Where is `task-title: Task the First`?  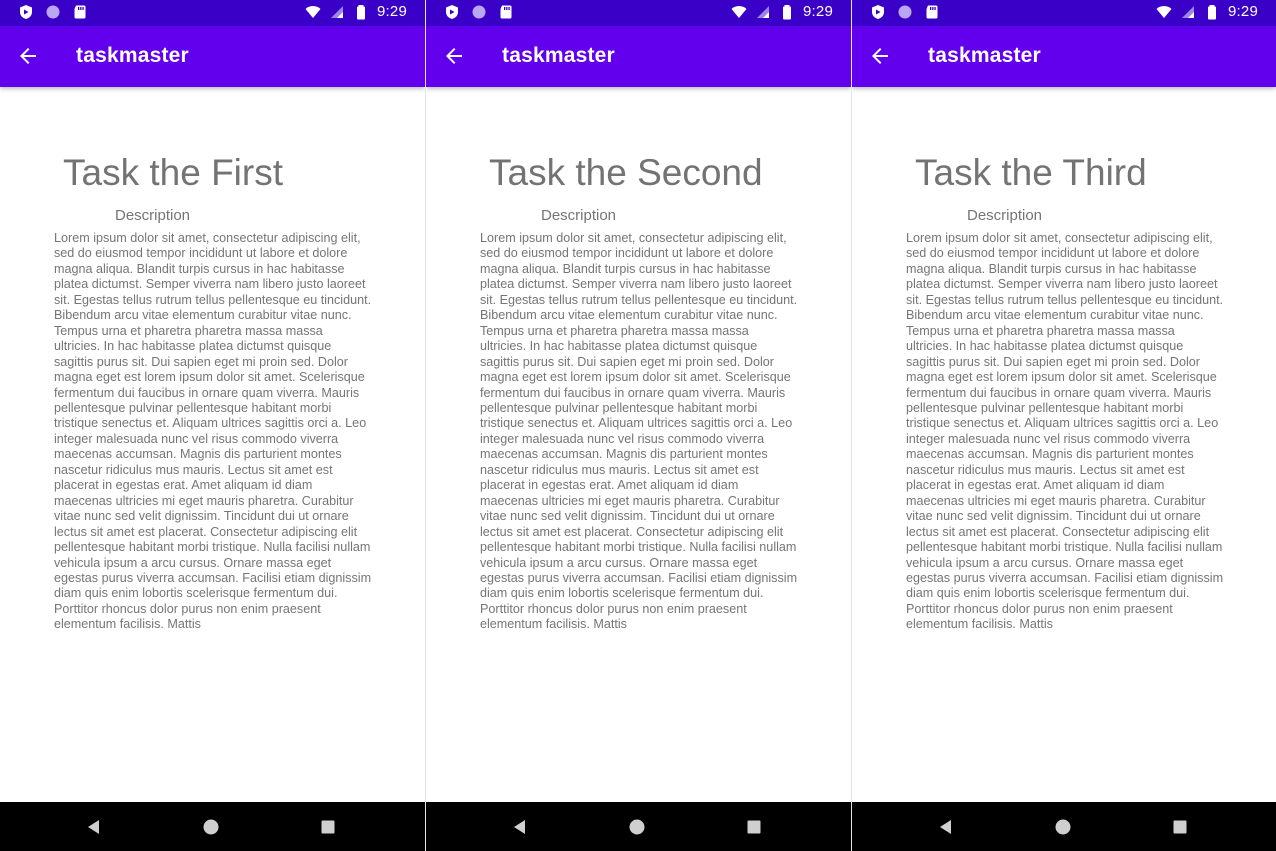 task-title: Task the First is located at coordinates (173, 172).